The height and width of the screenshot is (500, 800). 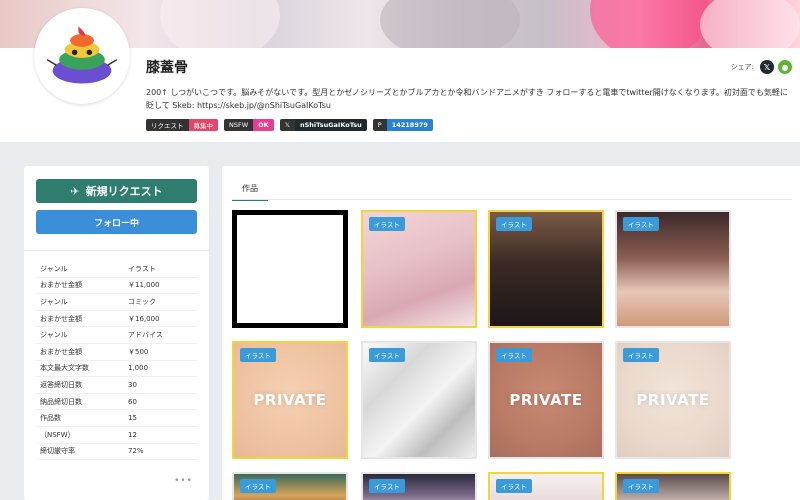 What do you see at coordinates (290, 269) in the screenshot?
I see `work-tile` at bounding box center [290, 269].